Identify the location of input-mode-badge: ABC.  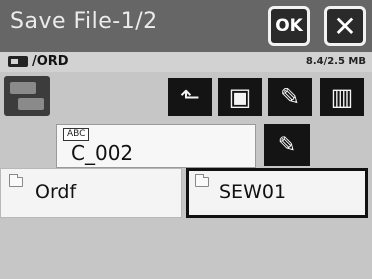
(76, 134).